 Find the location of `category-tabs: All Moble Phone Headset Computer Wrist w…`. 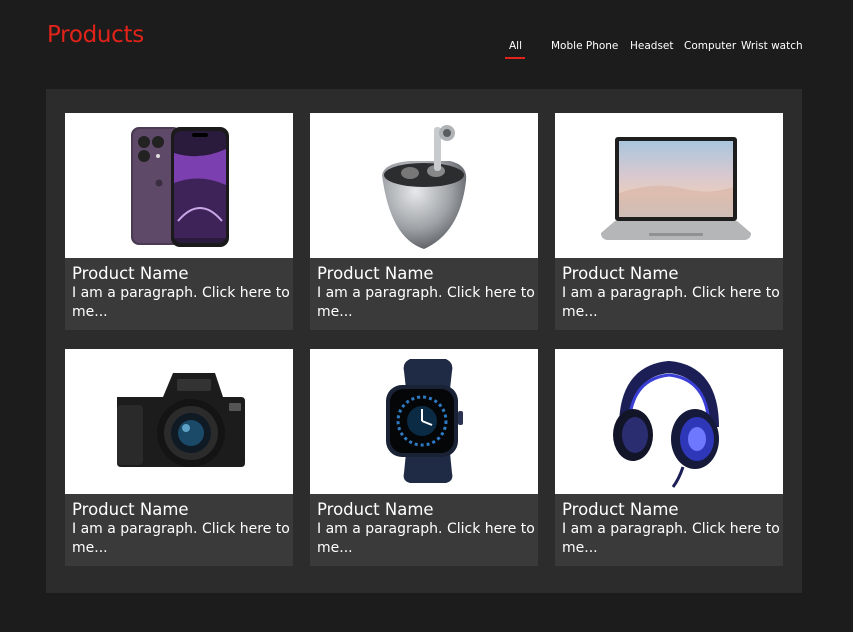

category-tabs: All Moble Phone Headset Computer Wrist w… is located at coordinates (655, 49).